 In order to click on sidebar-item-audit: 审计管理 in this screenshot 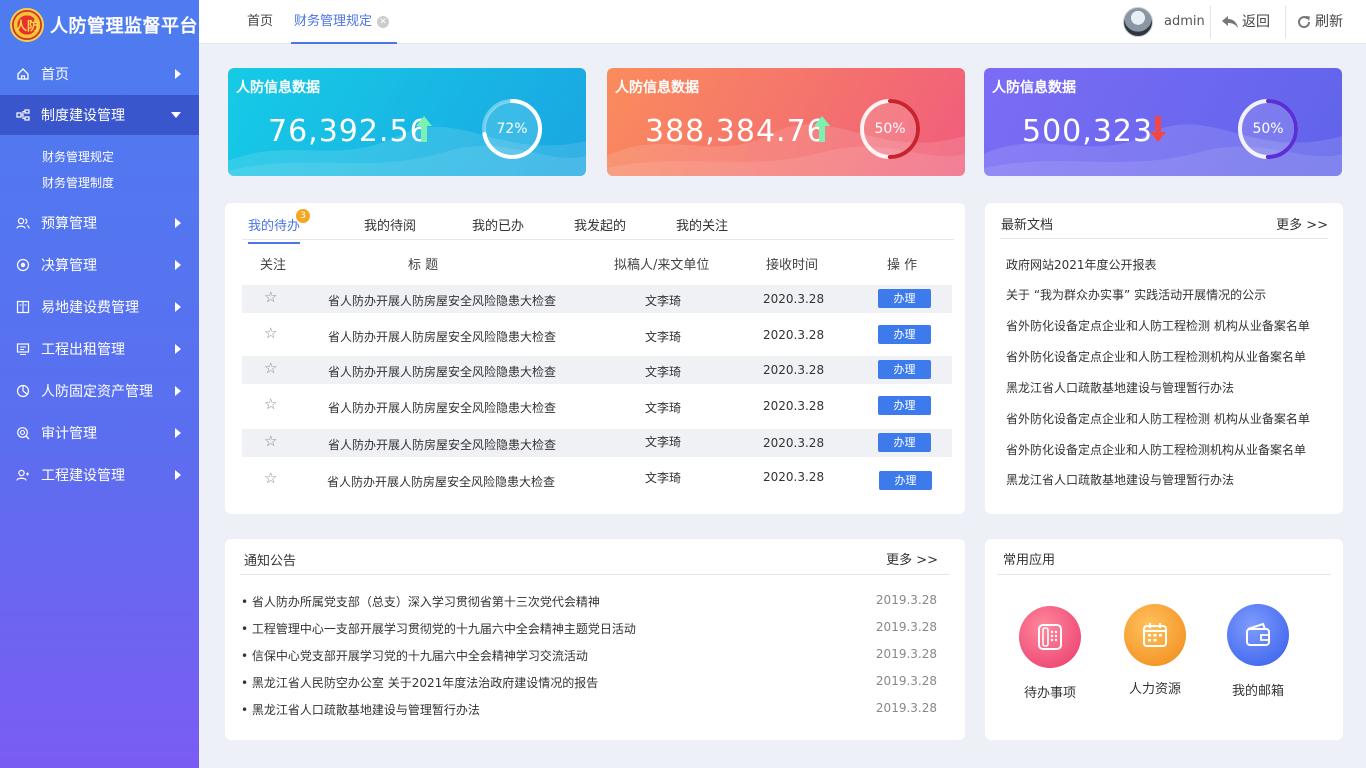, I will do `click(99, 433)`.